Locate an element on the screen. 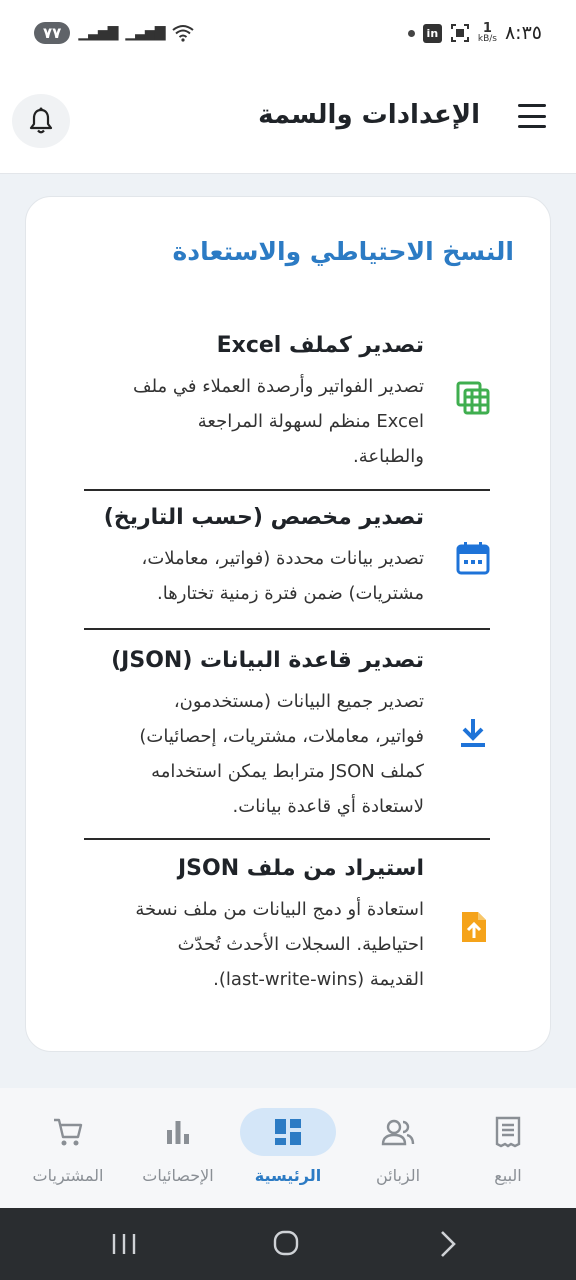 The width and height of the screenshot is (576, 1280). cart-icon is located at coordinates (68, 1132).